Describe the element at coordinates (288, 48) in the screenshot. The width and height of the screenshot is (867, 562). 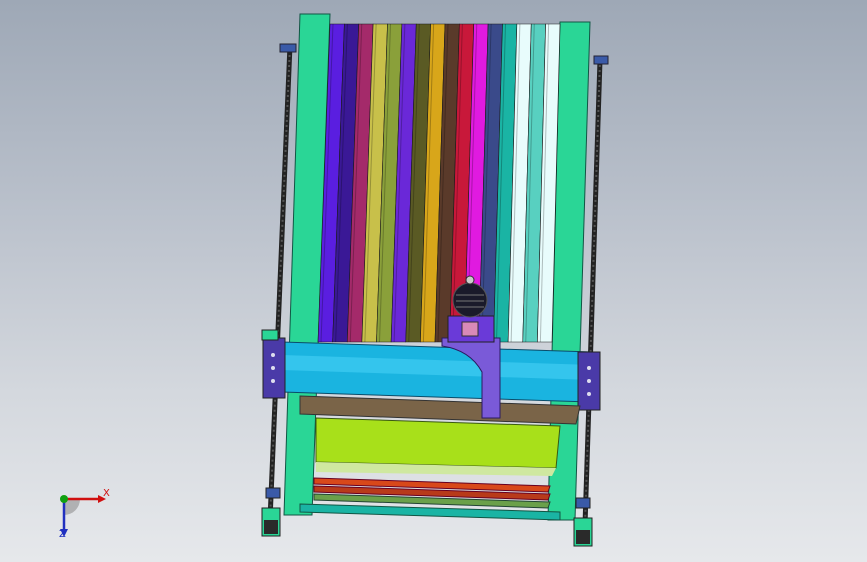
I see `top-cap-left` at that location.